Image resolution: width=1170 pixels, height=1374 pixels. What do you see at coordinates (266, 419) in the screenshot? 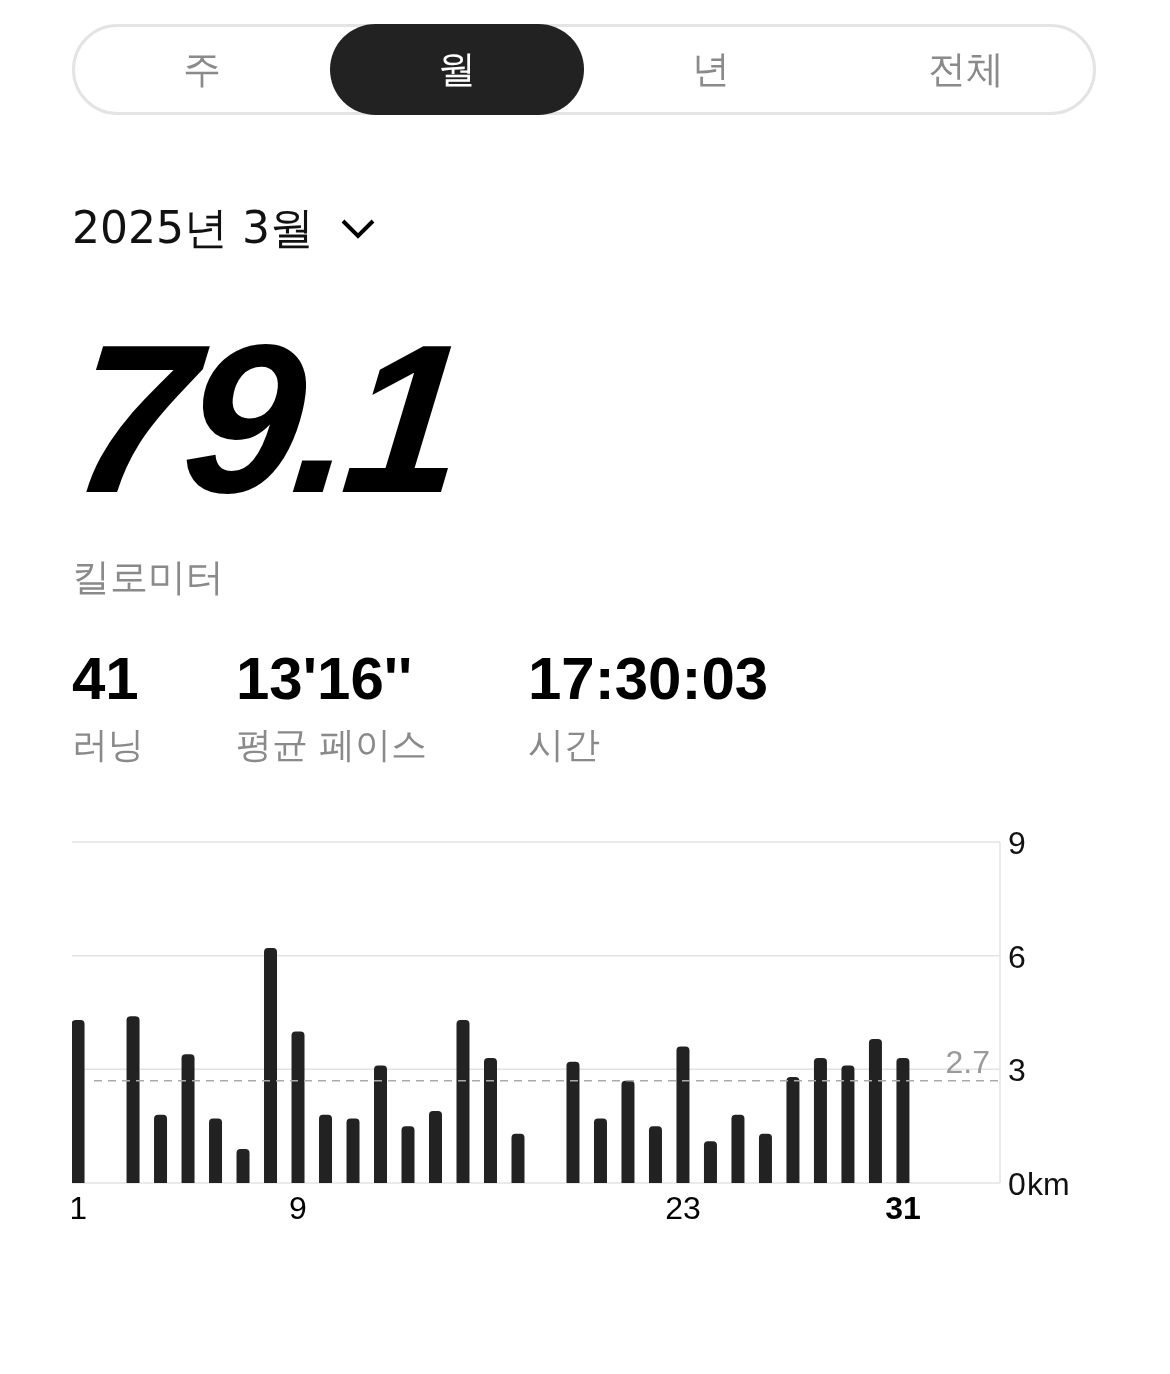
I see `total-distance: 79.1` at bounding box center [266, 419].